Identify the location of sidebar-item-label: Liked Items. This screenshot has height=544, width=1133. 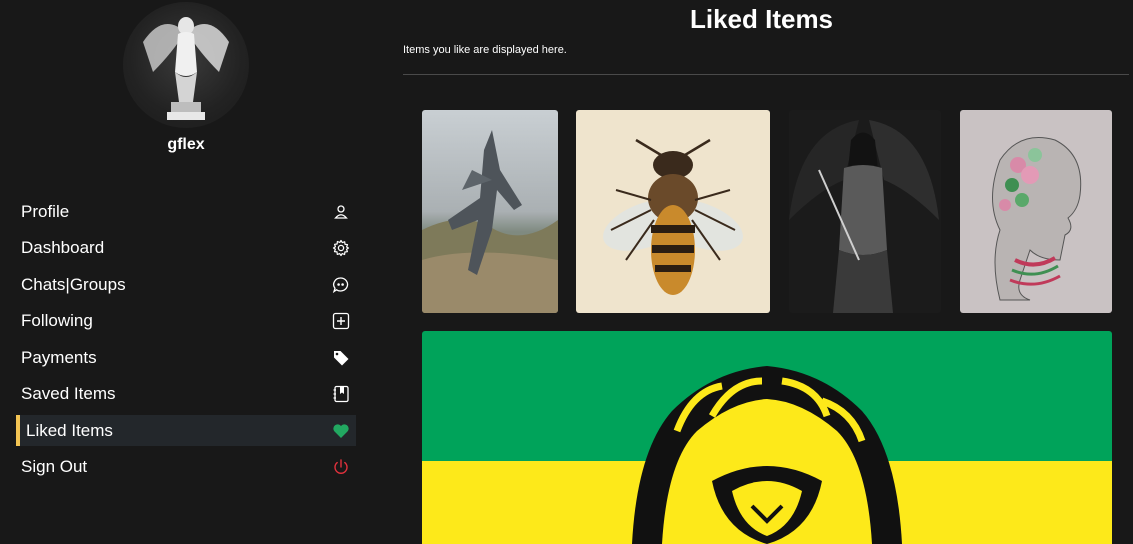
(69, 430).